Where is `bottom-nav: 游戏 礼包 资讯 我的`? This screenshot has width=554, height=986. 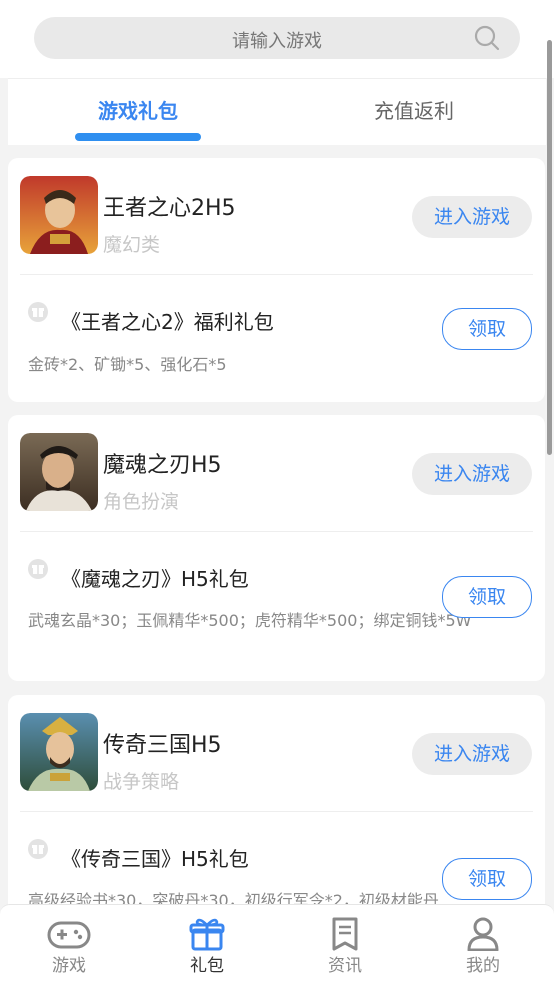 bottom-nav: 游戏 礼包 资讯 我的 is located at coordinates (277, 945).